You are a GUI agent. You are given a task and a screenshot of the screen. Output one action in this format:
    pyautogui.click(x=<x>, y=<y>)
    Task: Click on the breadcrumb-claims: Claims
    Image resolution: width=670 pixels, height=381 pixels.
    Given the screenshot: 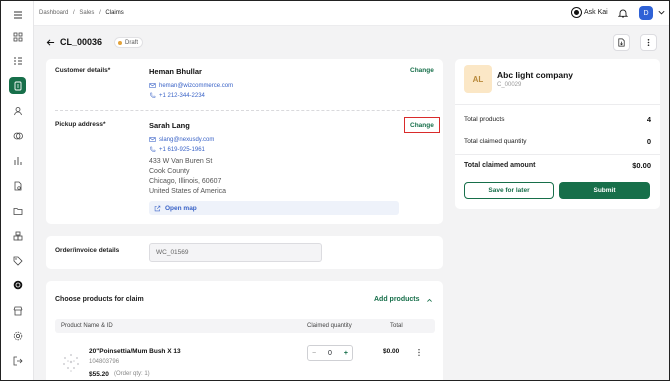 What is the action you would take?
    pyautogui.click(x=114, y=13)
    